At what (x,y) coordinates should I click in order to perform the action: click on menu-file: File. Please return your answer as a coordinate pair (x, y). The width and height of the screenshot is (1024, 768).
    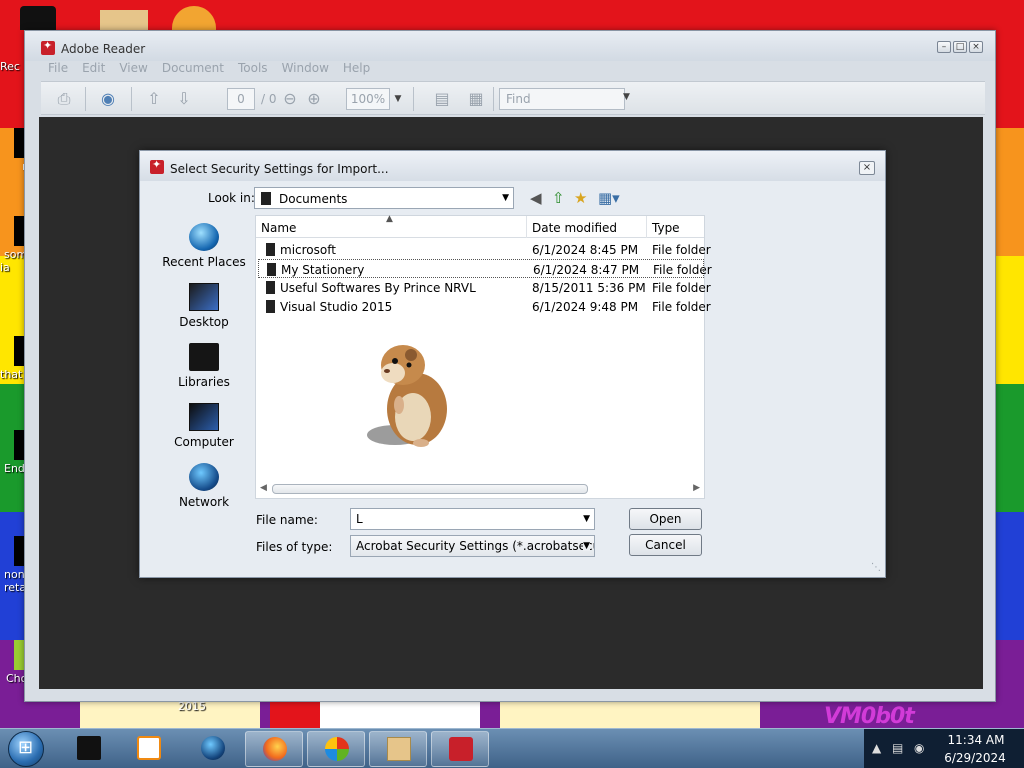
    Looking at the image, I should click on (58, 70).